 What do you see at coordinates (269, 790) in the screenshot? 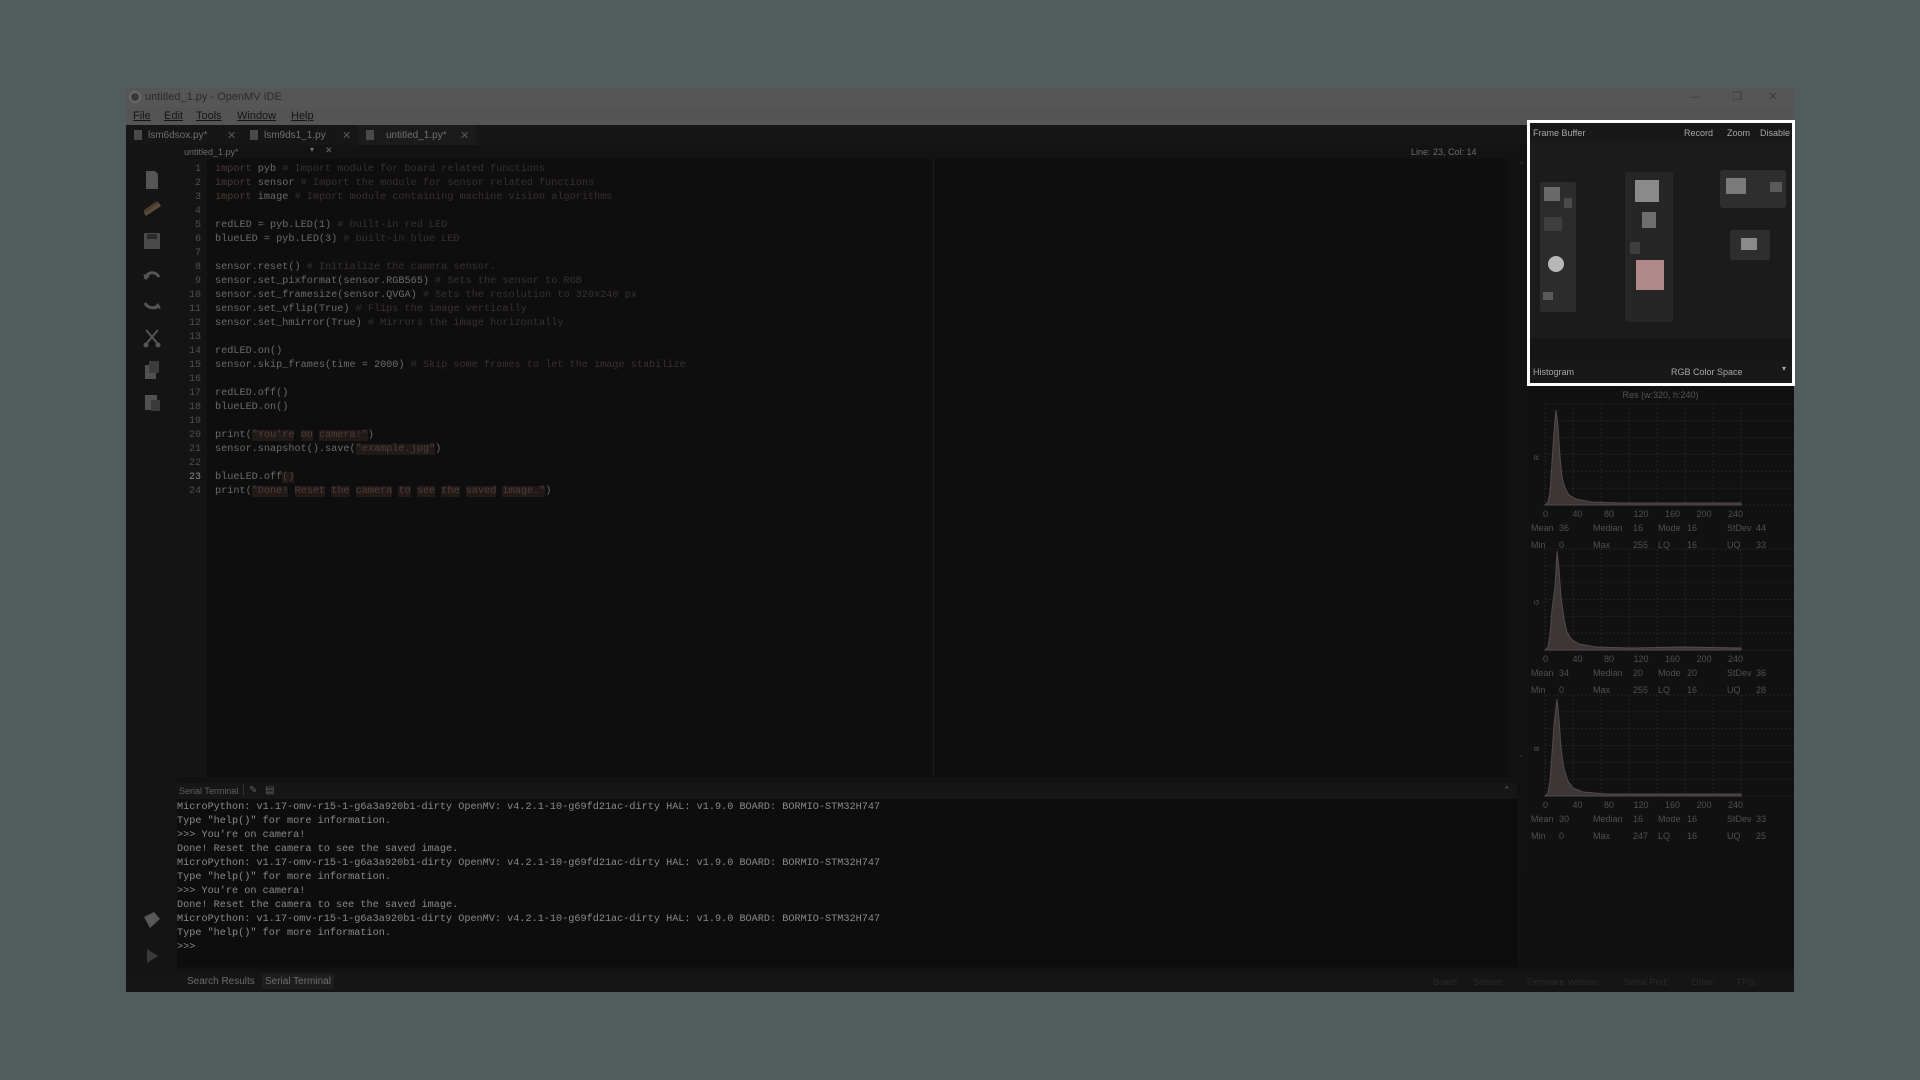
I see `save-log-icon: ▤` at bounding box center [269, 790].